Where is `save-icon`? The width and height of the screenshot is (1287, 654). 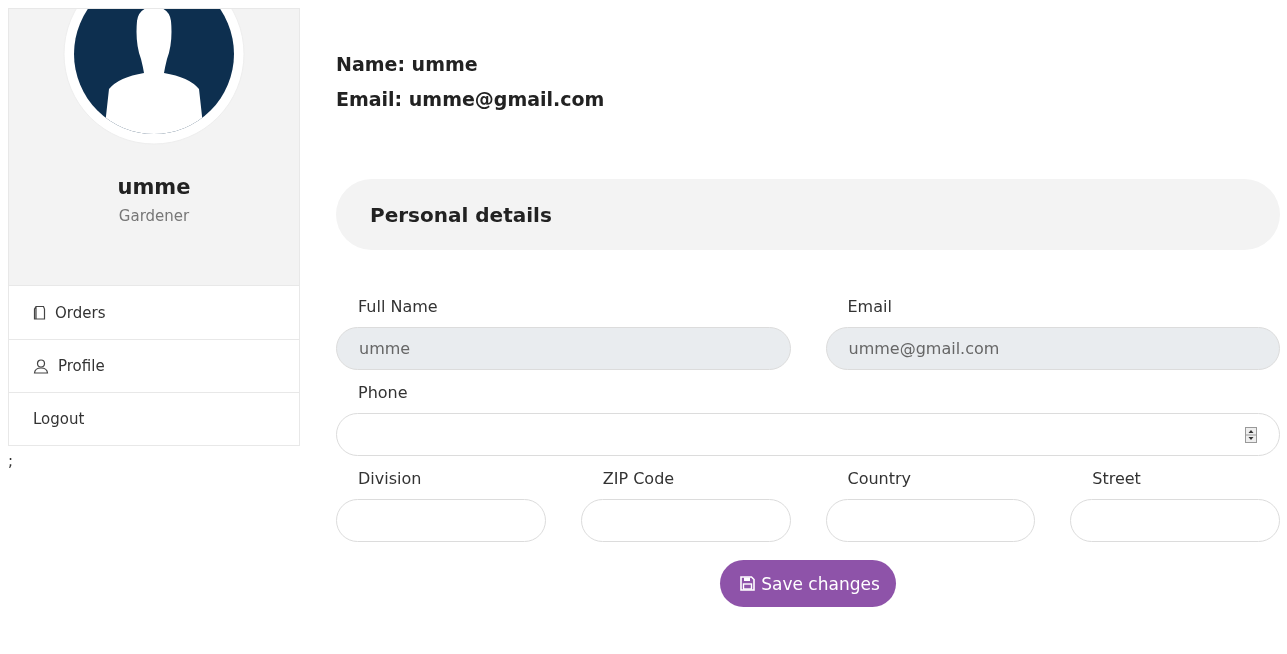 save-icon is located at coordinates (748, 583).